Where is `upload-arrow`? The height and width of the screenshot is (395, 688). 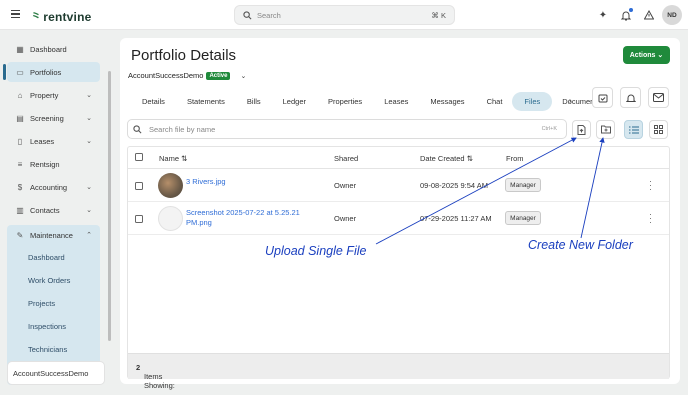 upload-arrow is located at coordinates (476, 191).